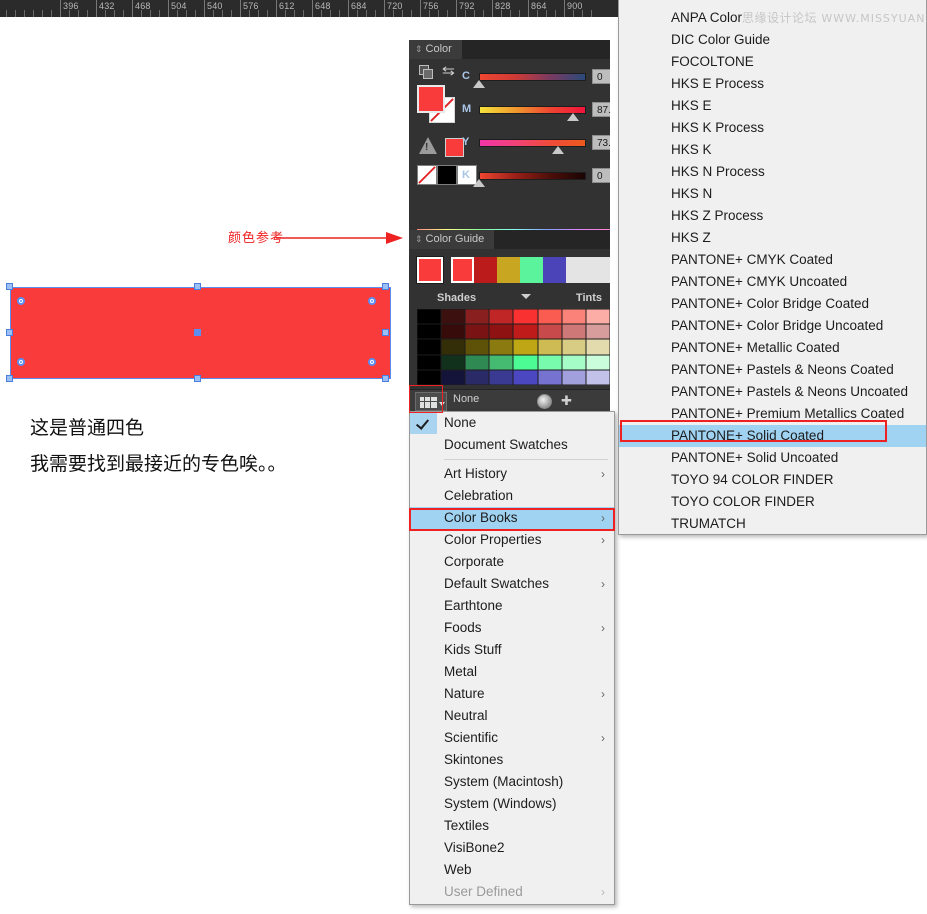  What do you see at coordinates (557, 150) in the screenshot?
I see `slider-thumb-y` at bounding box center [557, 150].